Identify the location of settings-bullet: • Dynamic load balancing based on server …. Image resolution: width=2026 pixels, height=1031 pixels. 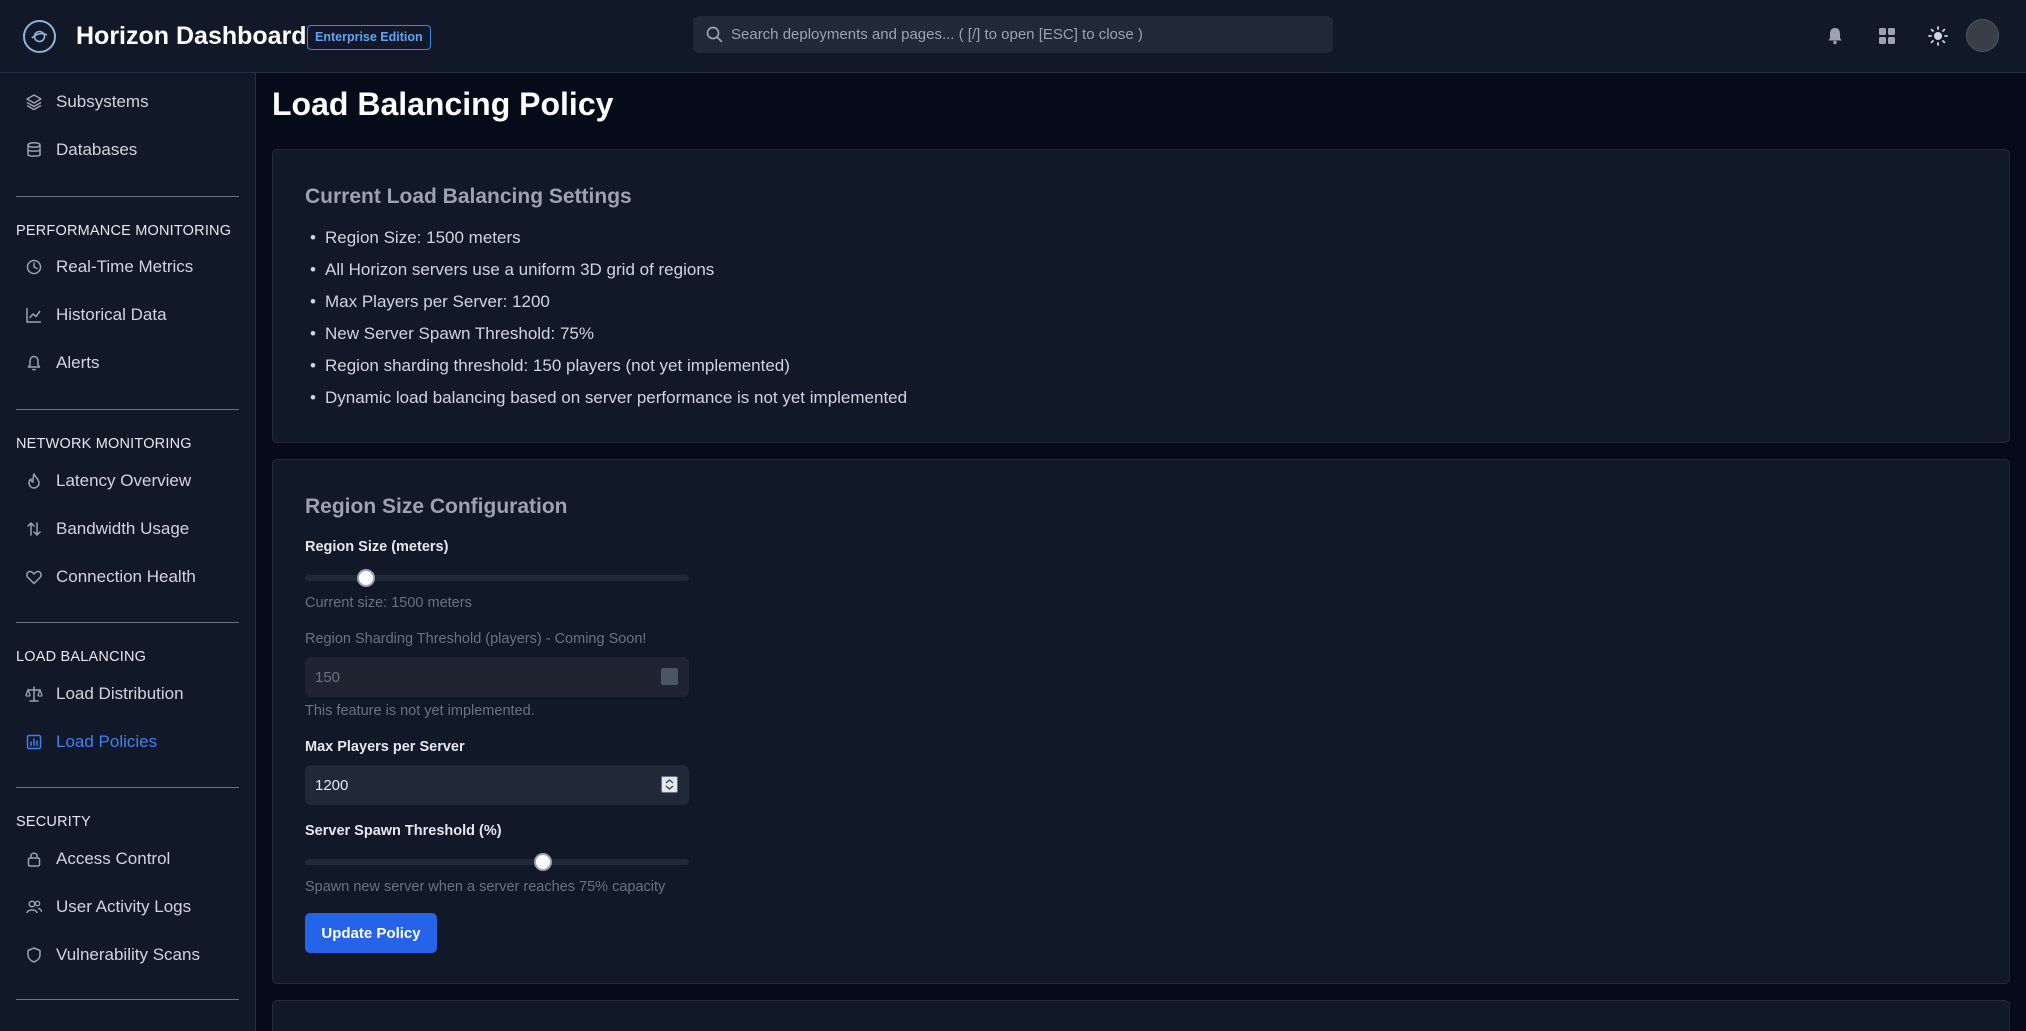
(609, 397).